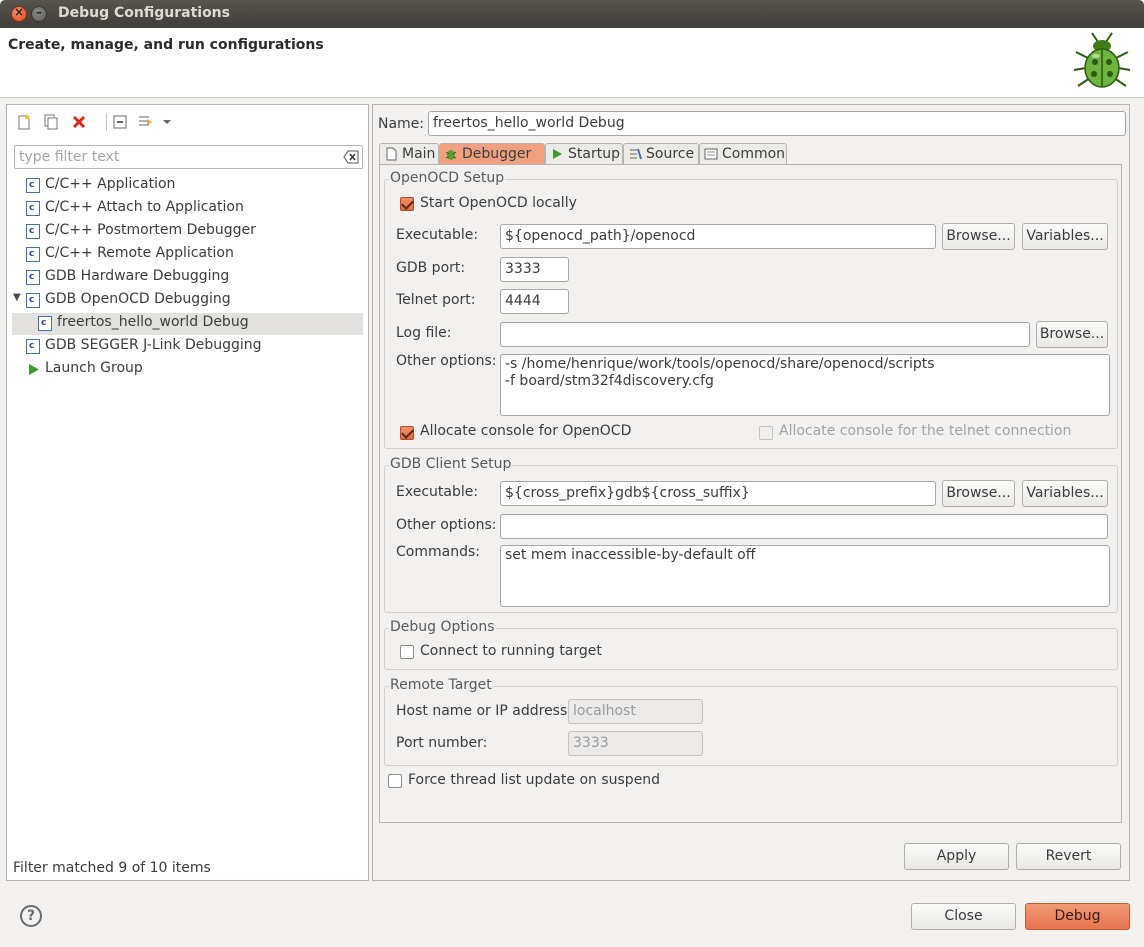 The height and width of the screenshot is (947, 1144). Describe the element at coordinates (1077, 916) in the screenshot. I see `debug-button: Debug` at that location.